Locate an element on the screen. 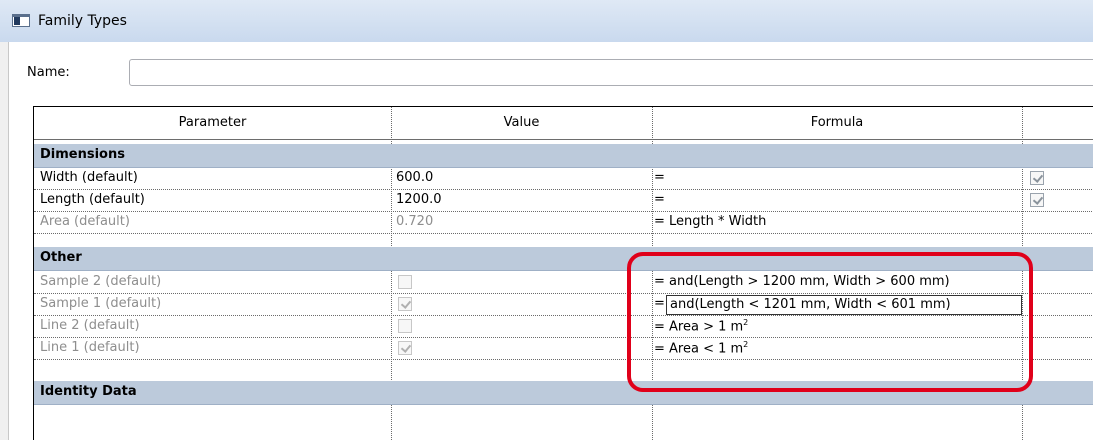 The width and height of the screenshot is (1093, 440). param-formula: = Length * Width is located at coordinates (710, 221).